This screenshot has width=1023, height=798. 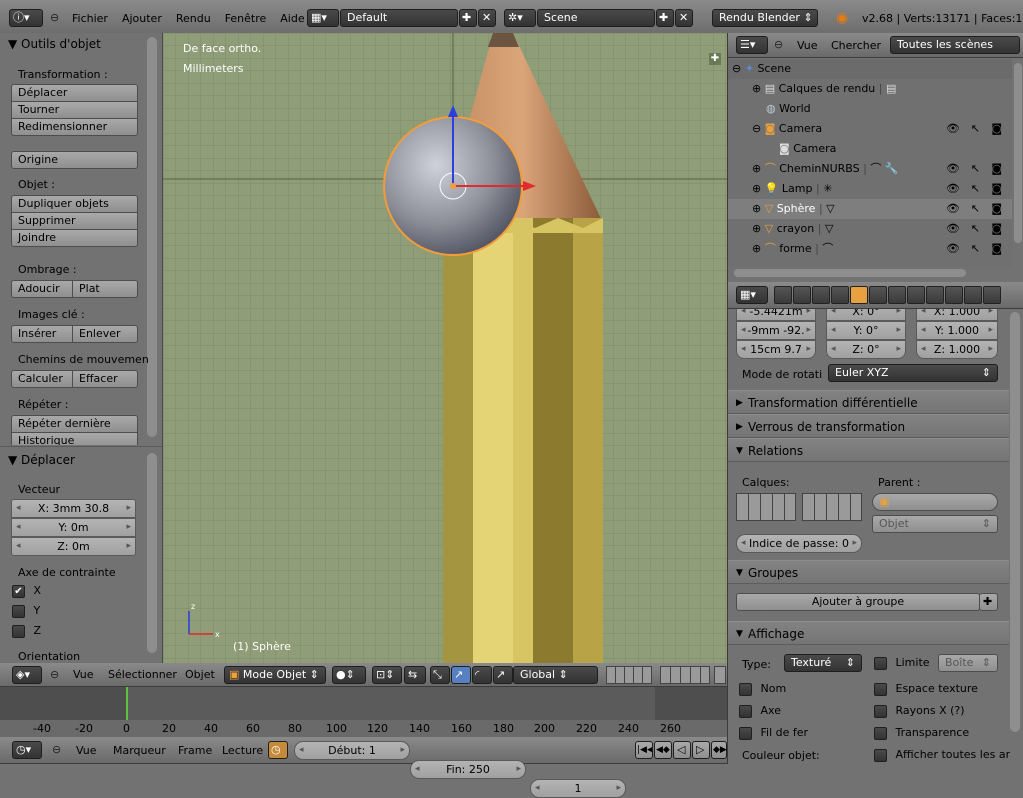 I want to click on tab-data-icon, so click(x=916, y=295).